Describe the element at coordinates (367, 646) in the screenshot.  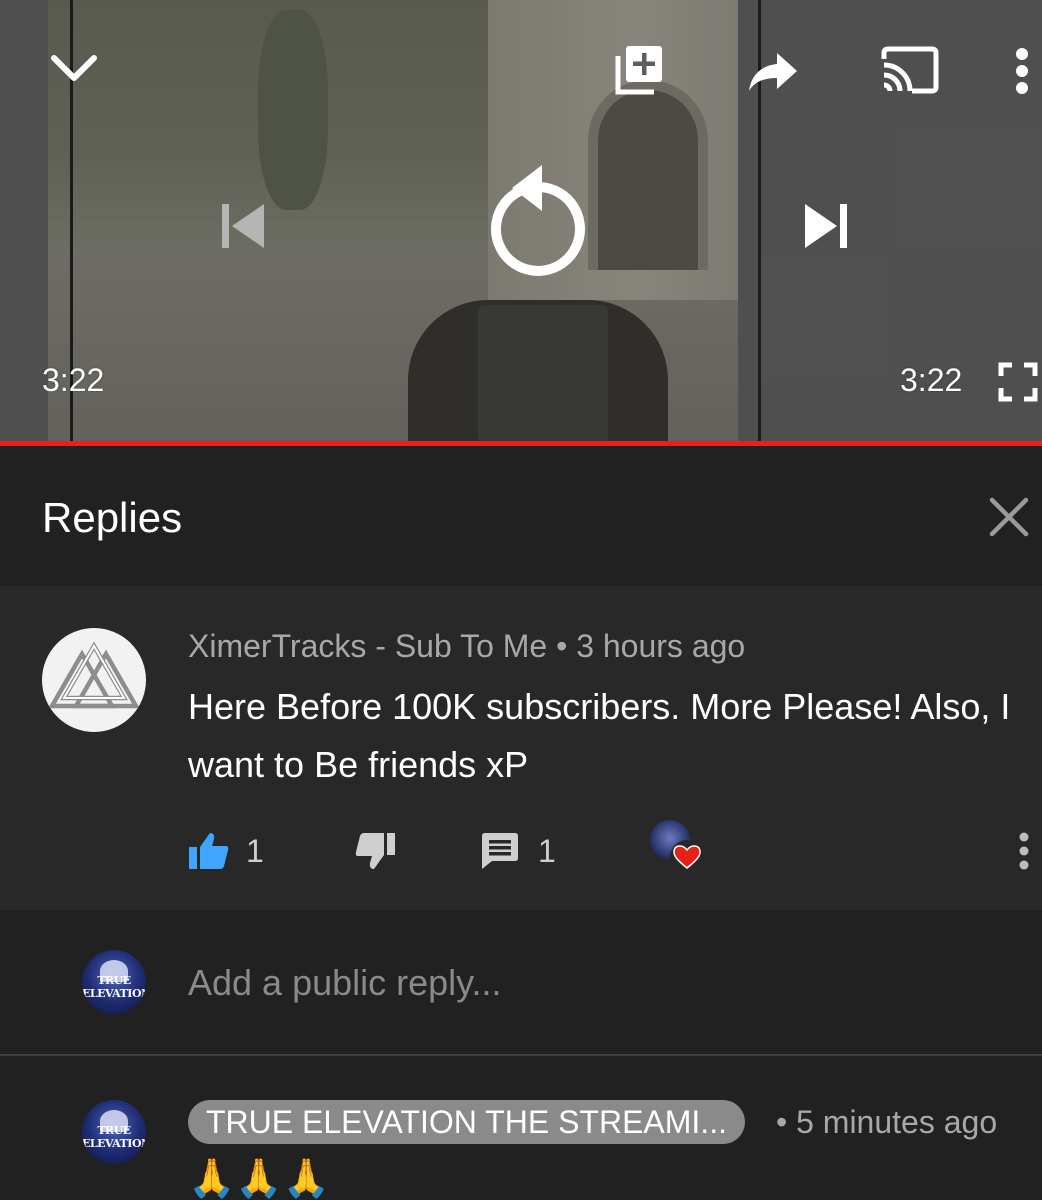
I see `comment-author: XimerTracks - Sub To Me` at that location.